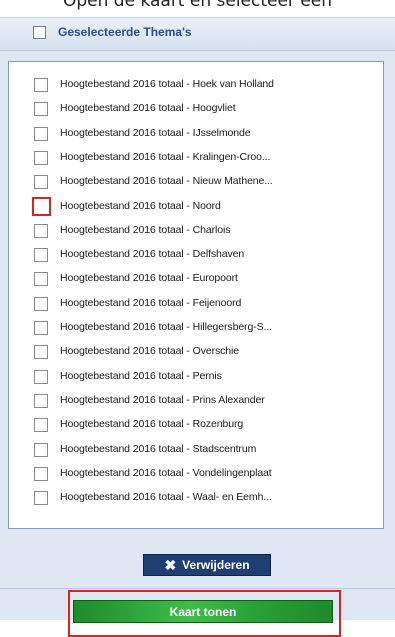  I want to click on theme-label: Hoogtebestand 2016 totaal - Hoogvliet, so click(148, 108).